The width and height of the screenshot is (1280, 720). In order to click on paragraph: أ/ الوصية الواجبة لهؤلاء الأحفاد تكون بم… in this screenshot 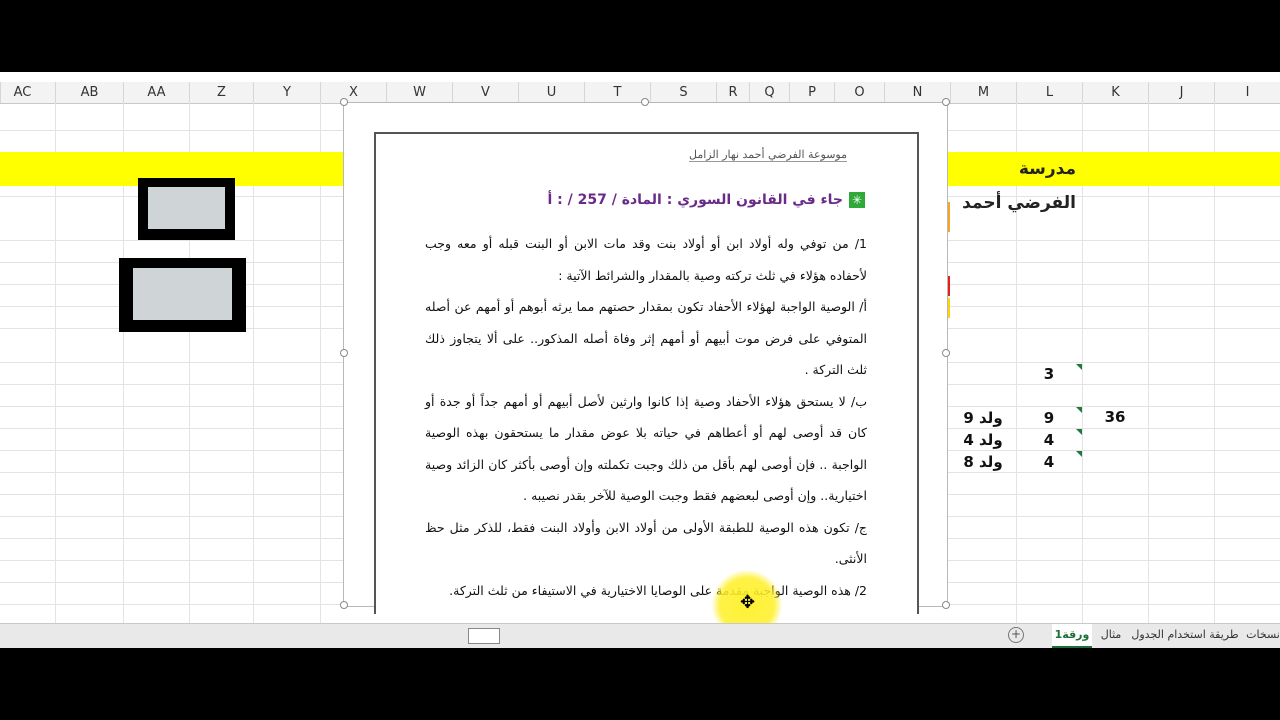, I will do `click(646, 338)`.